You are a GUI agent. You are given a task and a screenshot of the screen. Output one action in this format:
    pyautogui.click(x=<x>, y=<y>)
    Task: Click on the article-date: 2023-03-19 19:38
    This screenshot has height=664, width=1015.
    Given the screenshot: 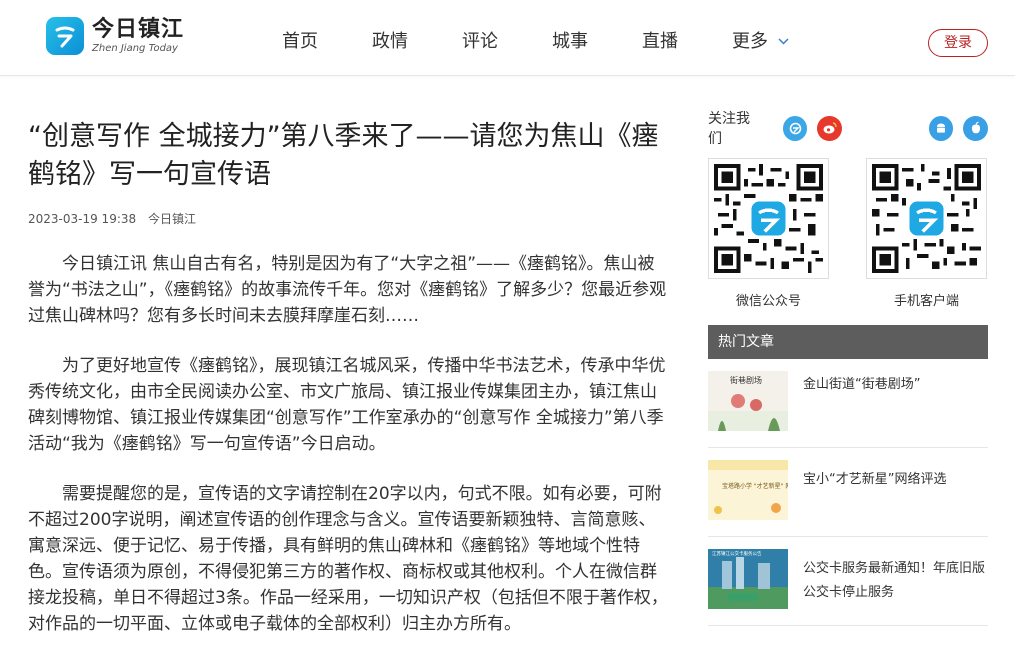 What is the action you would take?
    pyautogui.click(x=82, y=219)
    